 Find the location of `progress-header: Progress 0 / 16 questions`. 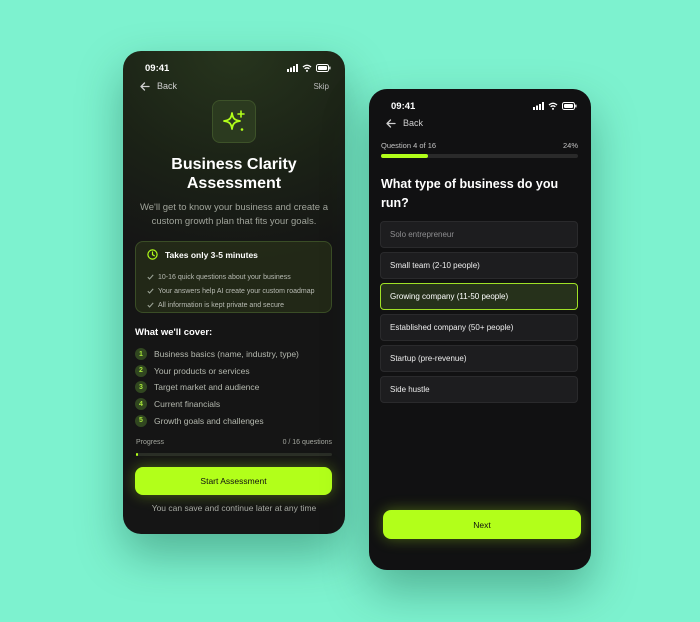

progress-header: Progress 0 / 16 questions is located at coordinates (234, 442).